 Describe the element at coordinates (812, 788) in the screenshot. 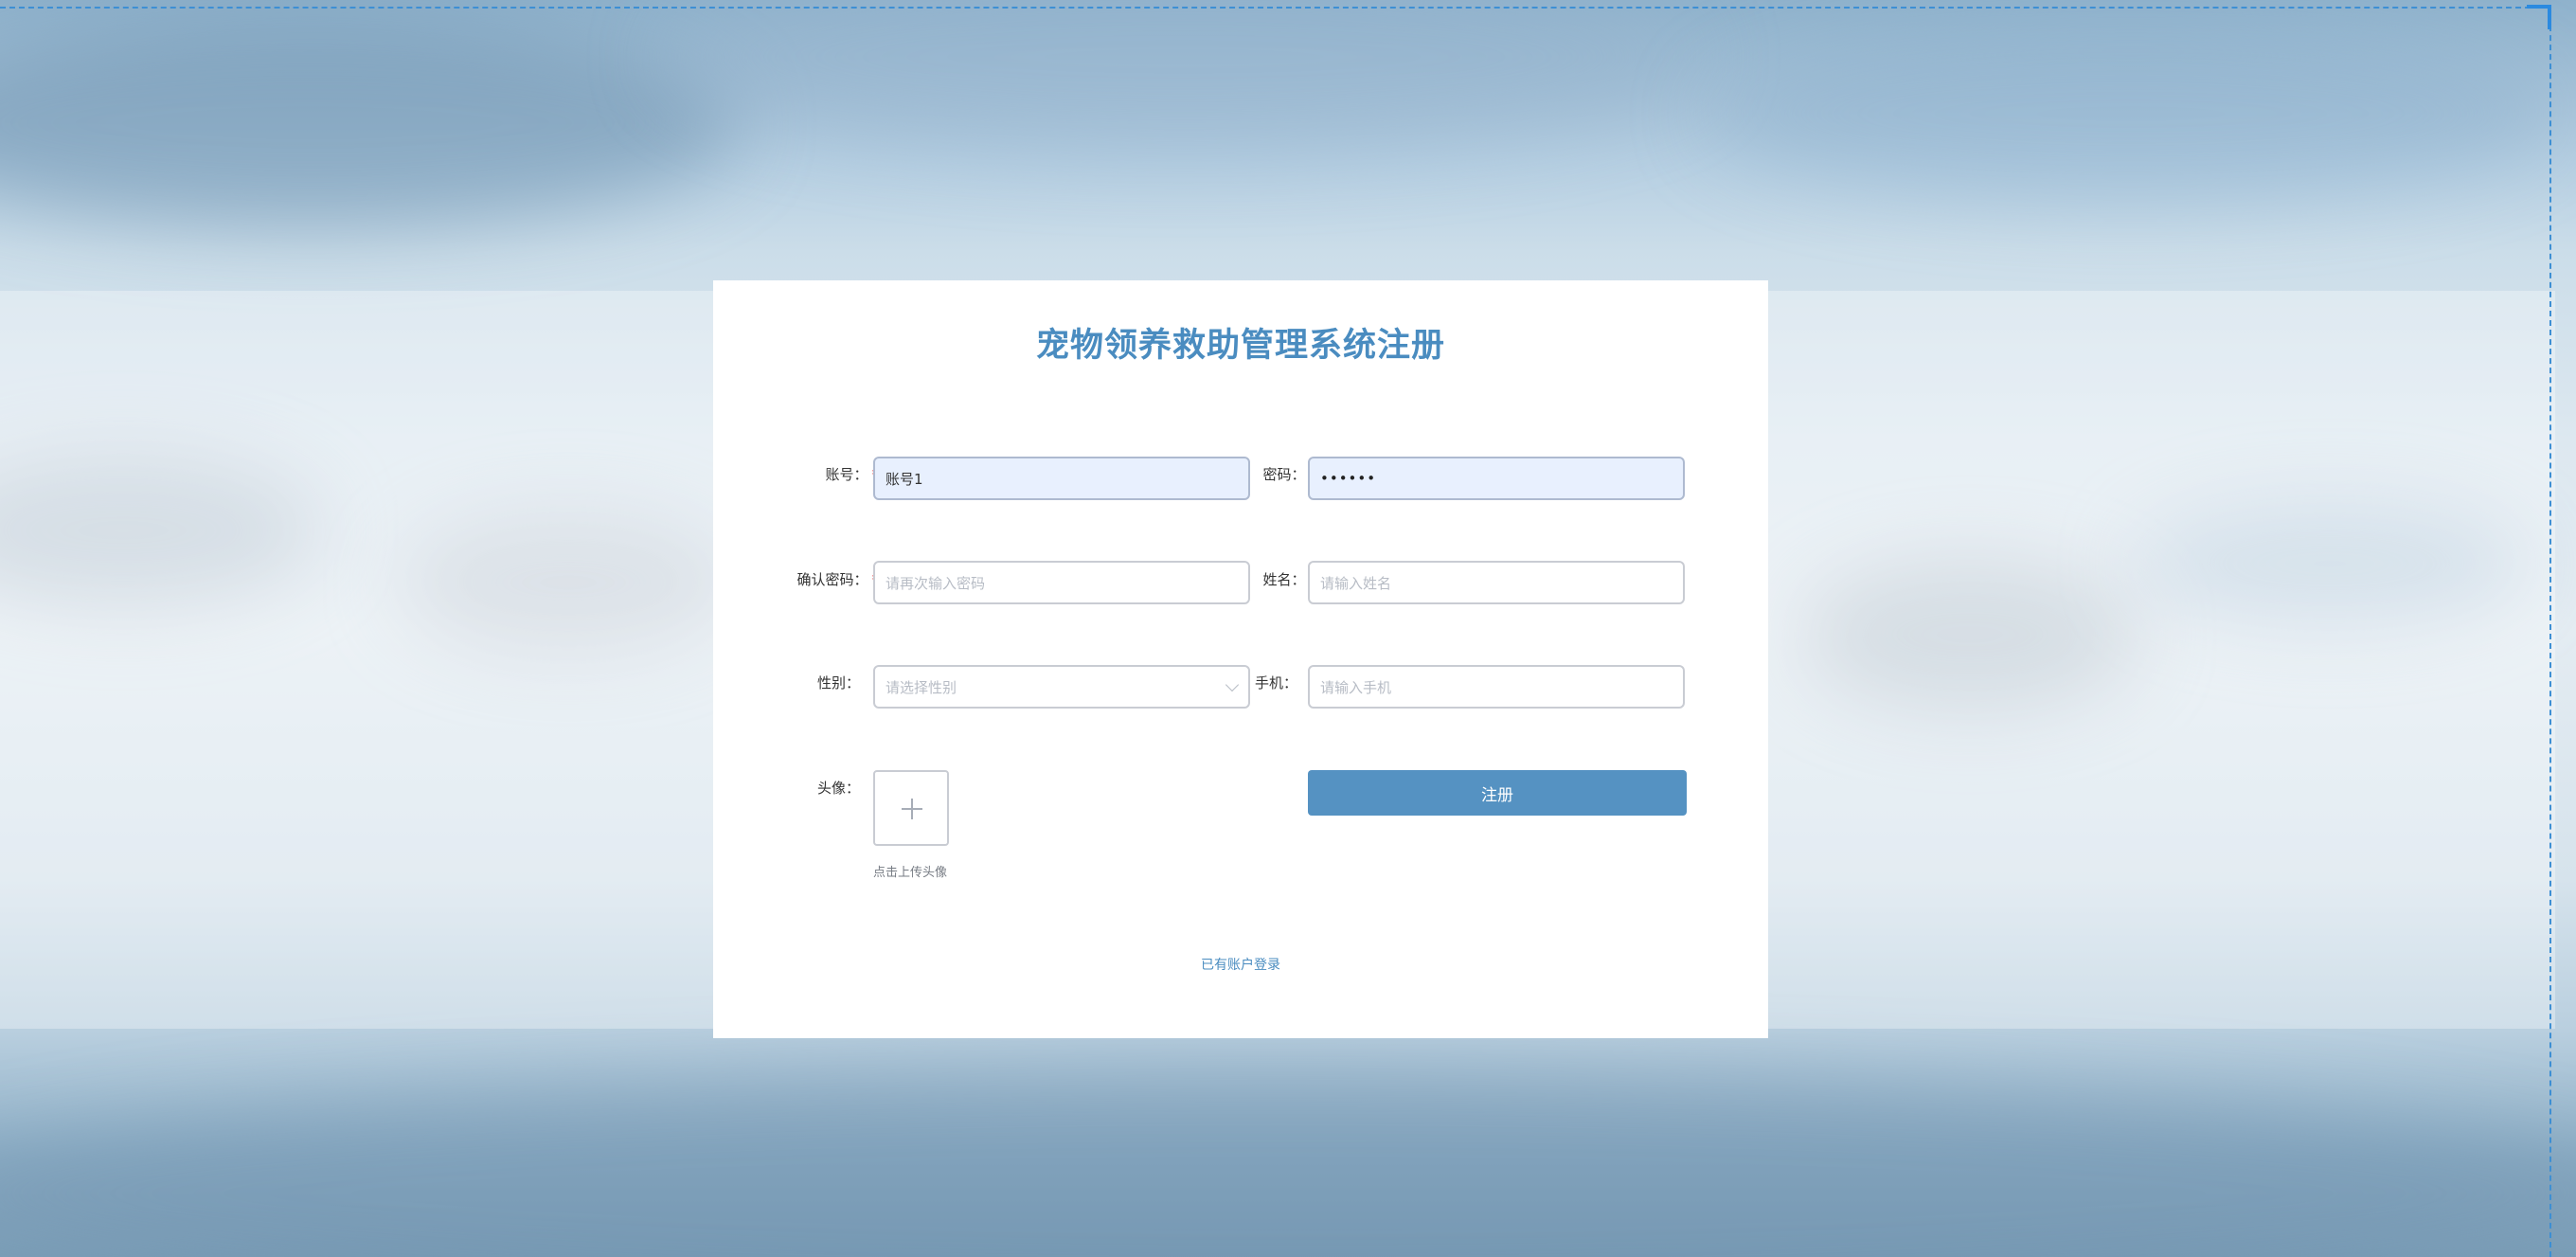

I see `avatar-label: 头像：` at that location.